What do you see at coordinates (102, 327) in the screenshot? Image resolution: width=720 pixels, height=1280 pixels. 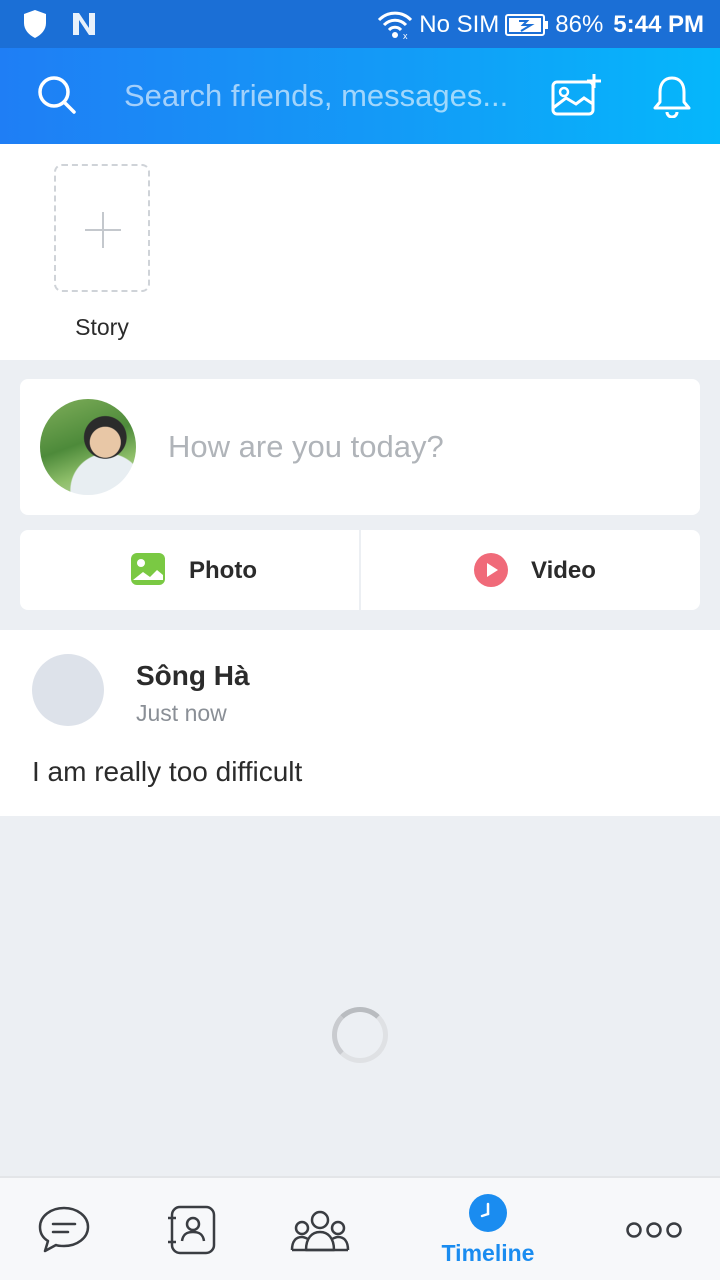 I see `story-label: Story` at bounding box center [102, 327].